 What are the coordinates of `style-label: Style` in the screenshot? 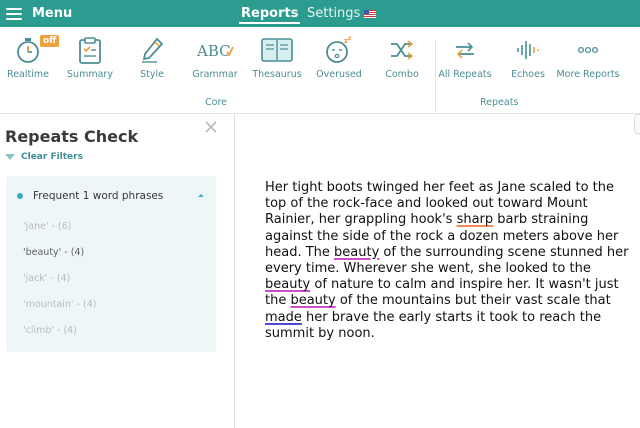 It's located at (152, 74).